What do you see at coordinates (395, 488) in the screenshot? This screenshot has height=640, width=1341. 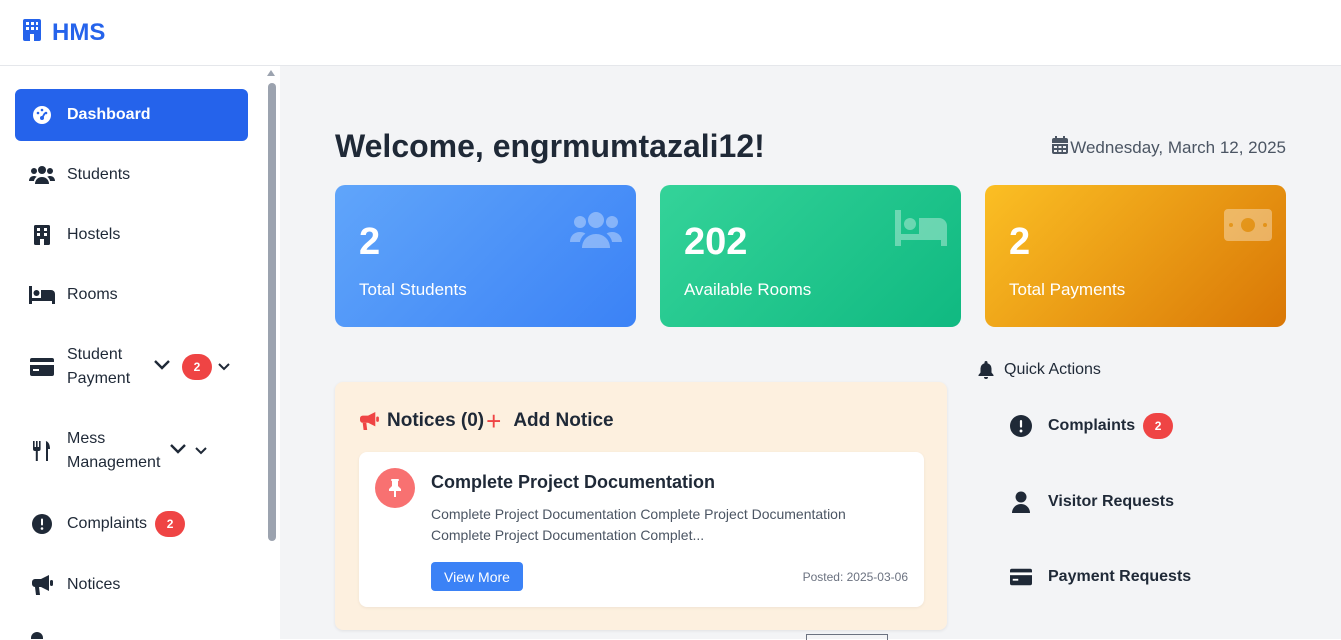 I see `pin-icon` at bounding box center [395, 488].